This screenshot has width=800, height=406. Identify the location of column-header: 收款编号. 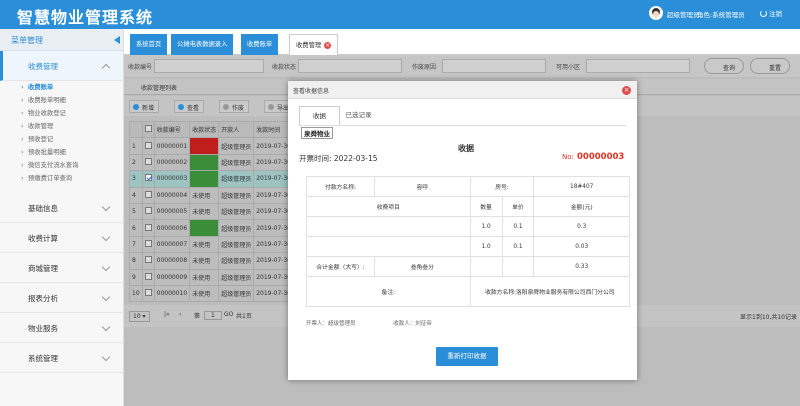
(172, 129).